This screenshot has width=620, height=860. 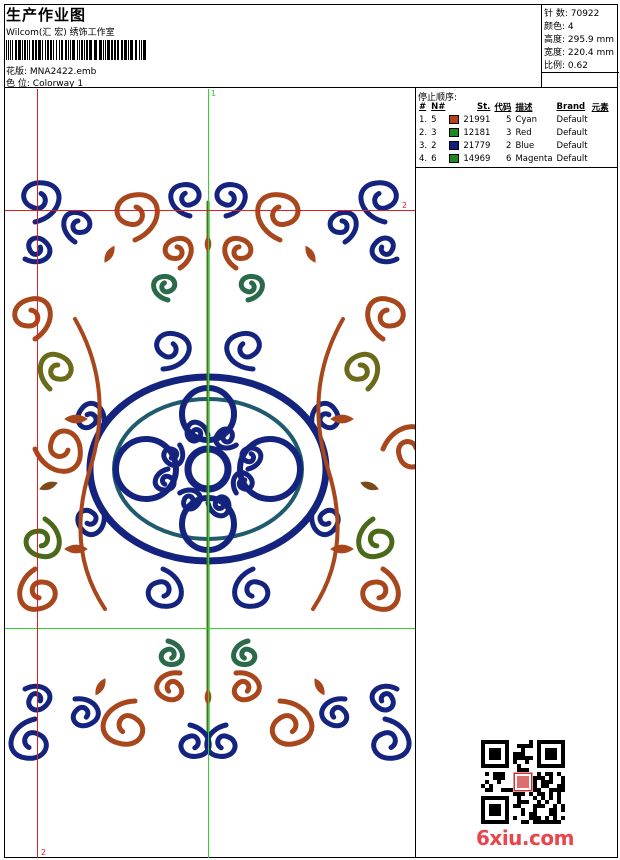 What do you see at coordinates (60, 33) in the screenshot?
I see `company-name: Wilcom(汇 宏) 绣饰工作室` at bounding box center [60, 33].